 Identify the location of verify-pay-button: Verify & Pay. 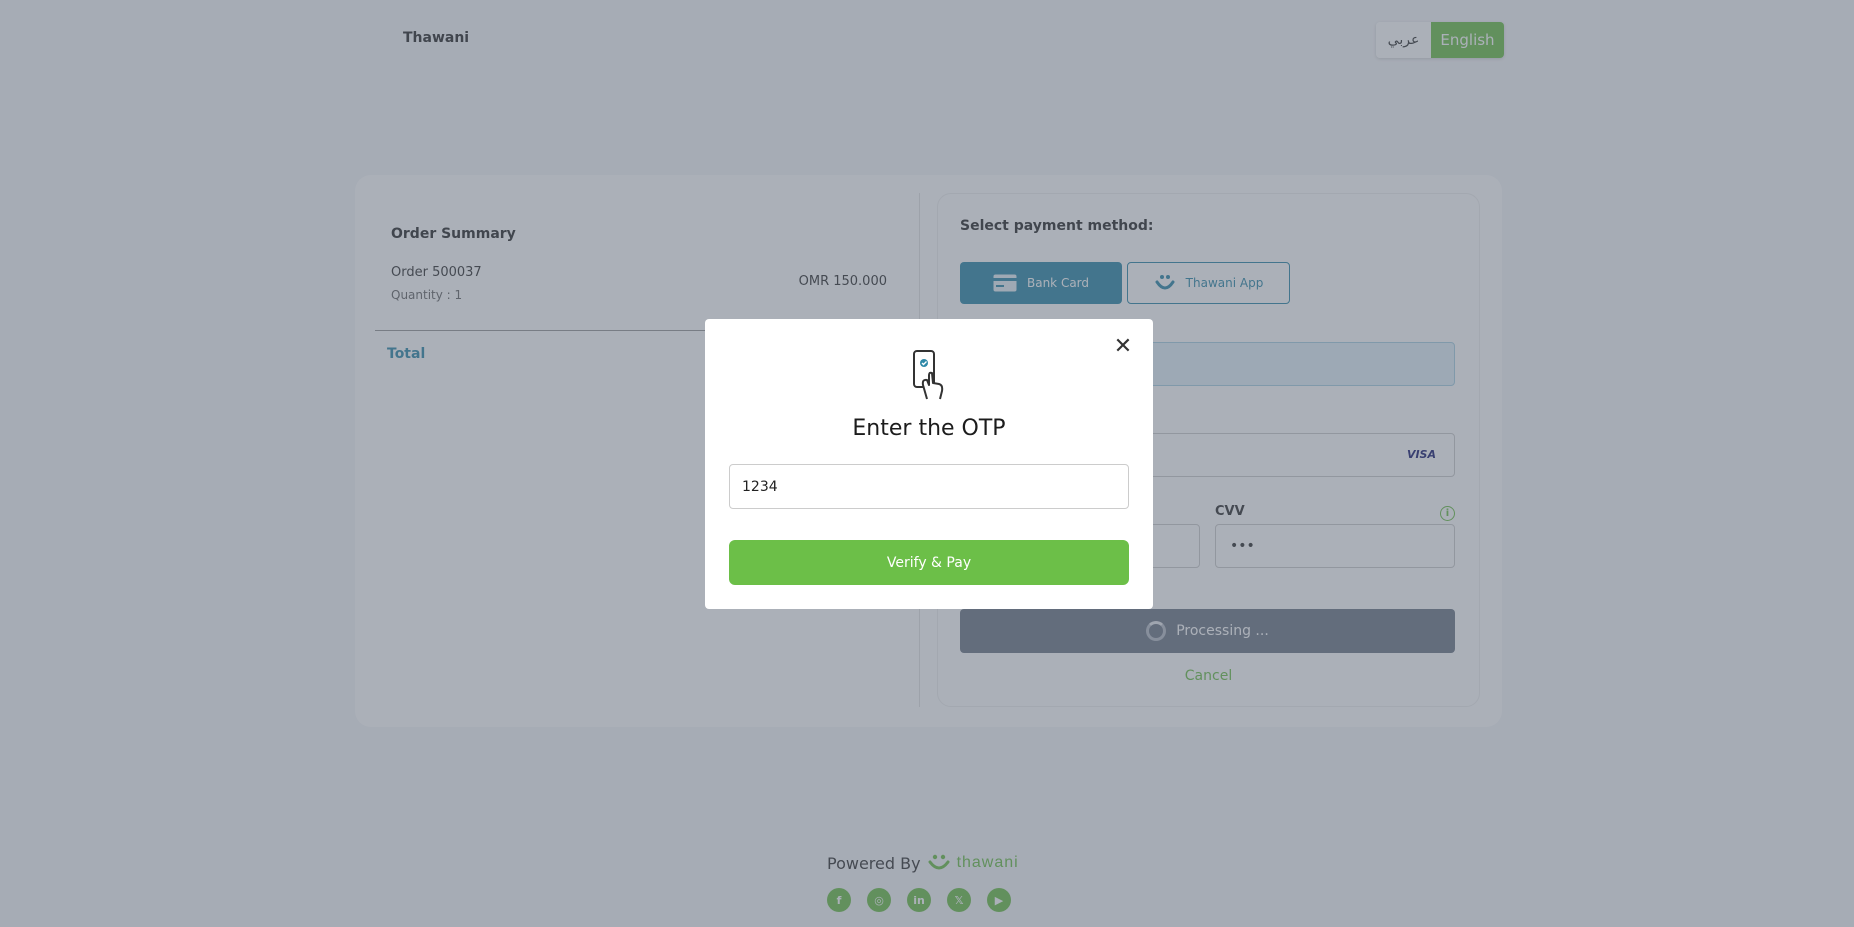
(929, 562).